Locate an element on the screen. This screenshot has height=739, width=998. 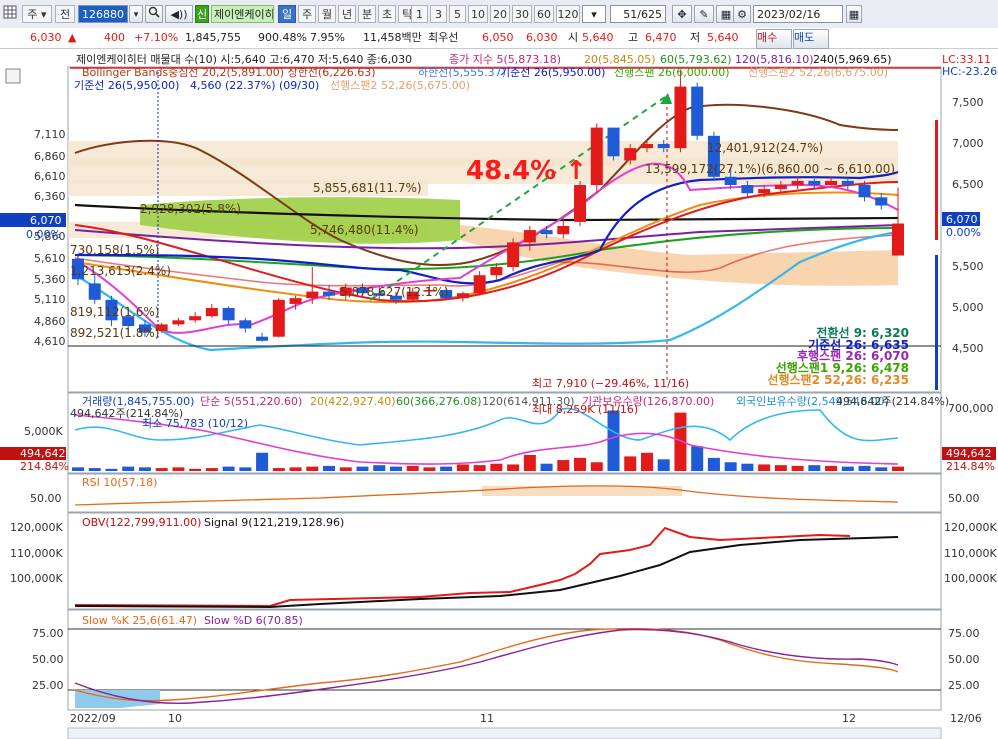
panel-settings-icon is located at coordinates (13, 76).